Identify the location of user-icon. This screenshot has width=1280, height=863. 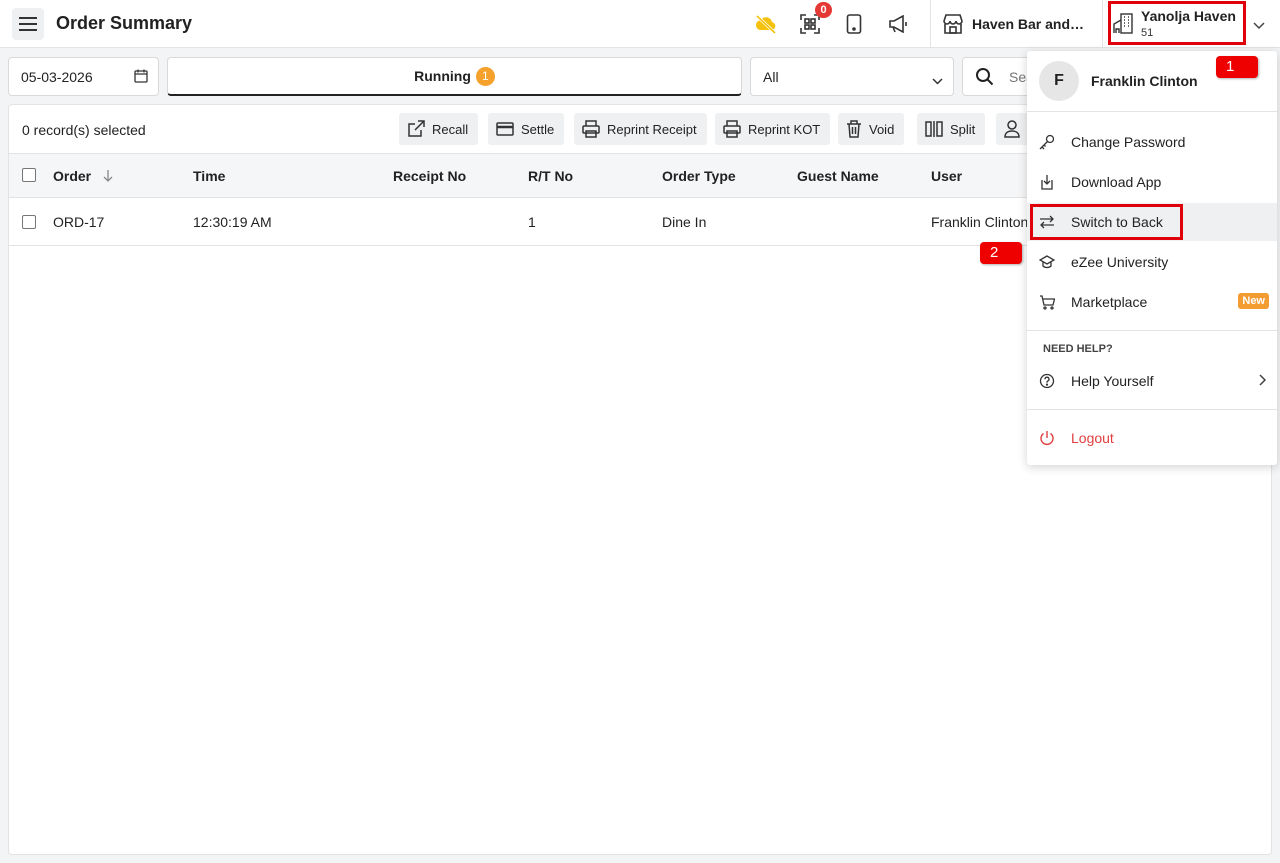
(1012, 129).